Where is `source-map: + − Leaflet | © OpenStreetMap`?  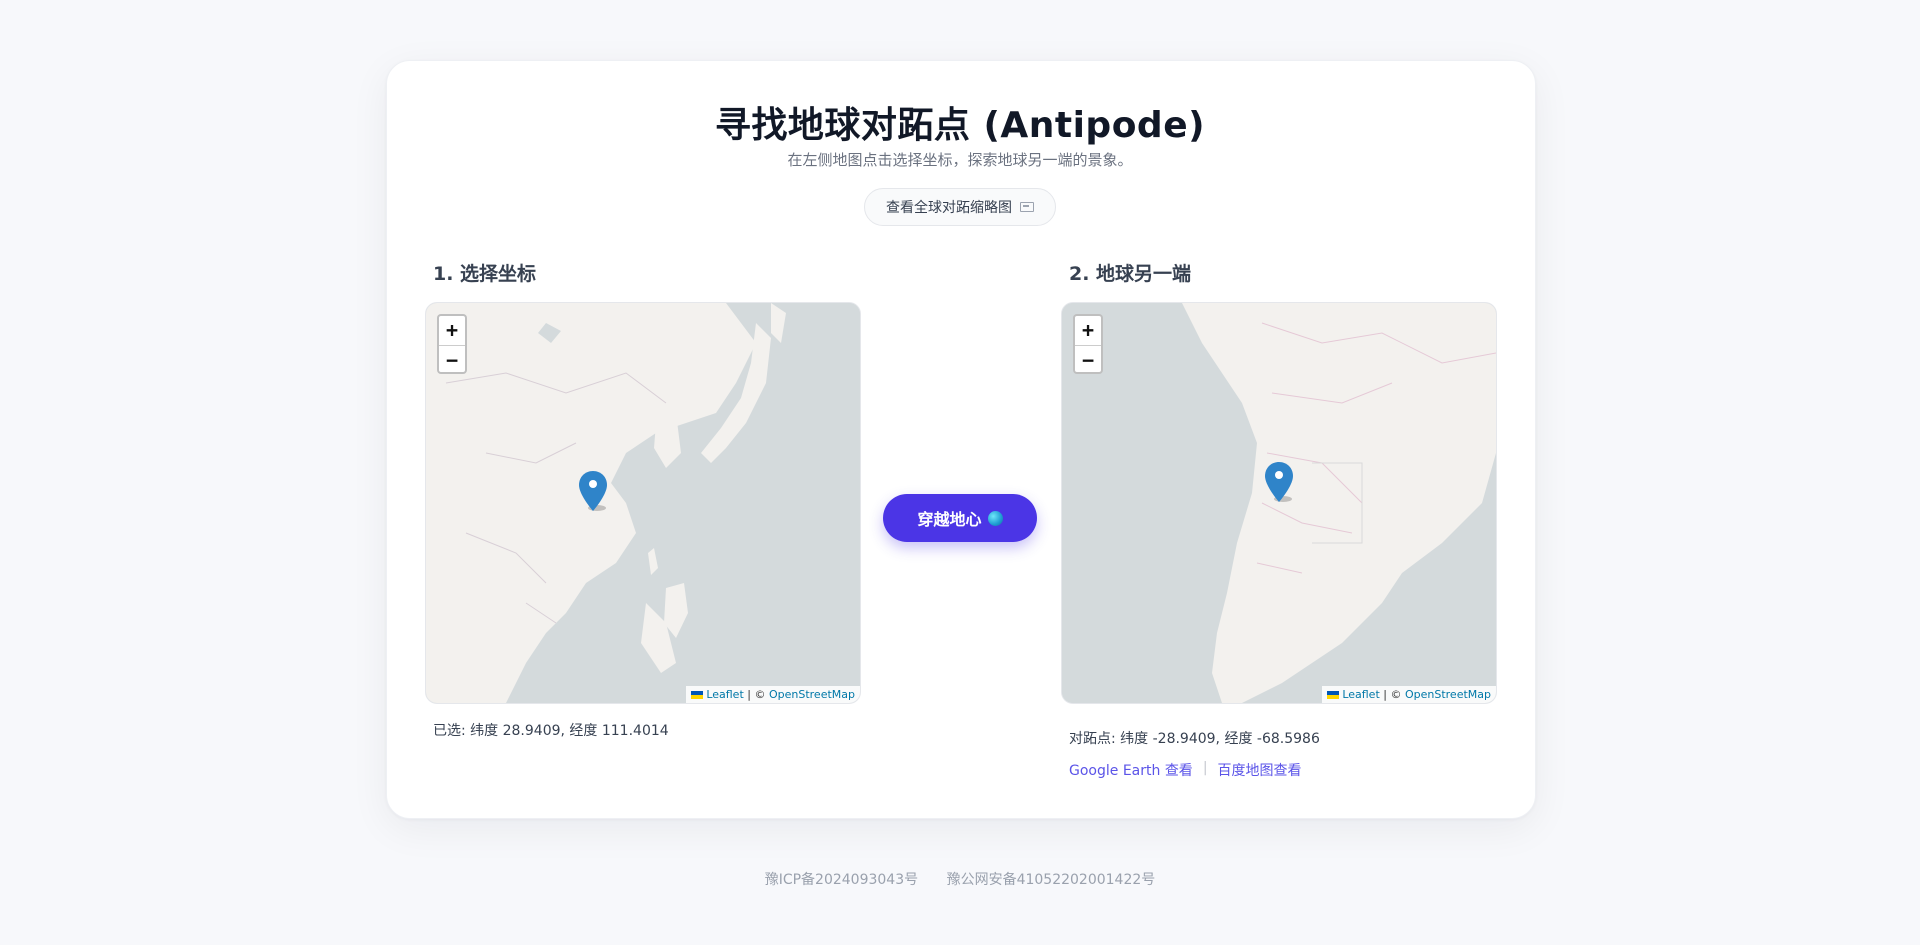 source-map: + − Leaflet | © OpenStreetMap is located at coordinates (643, 503).